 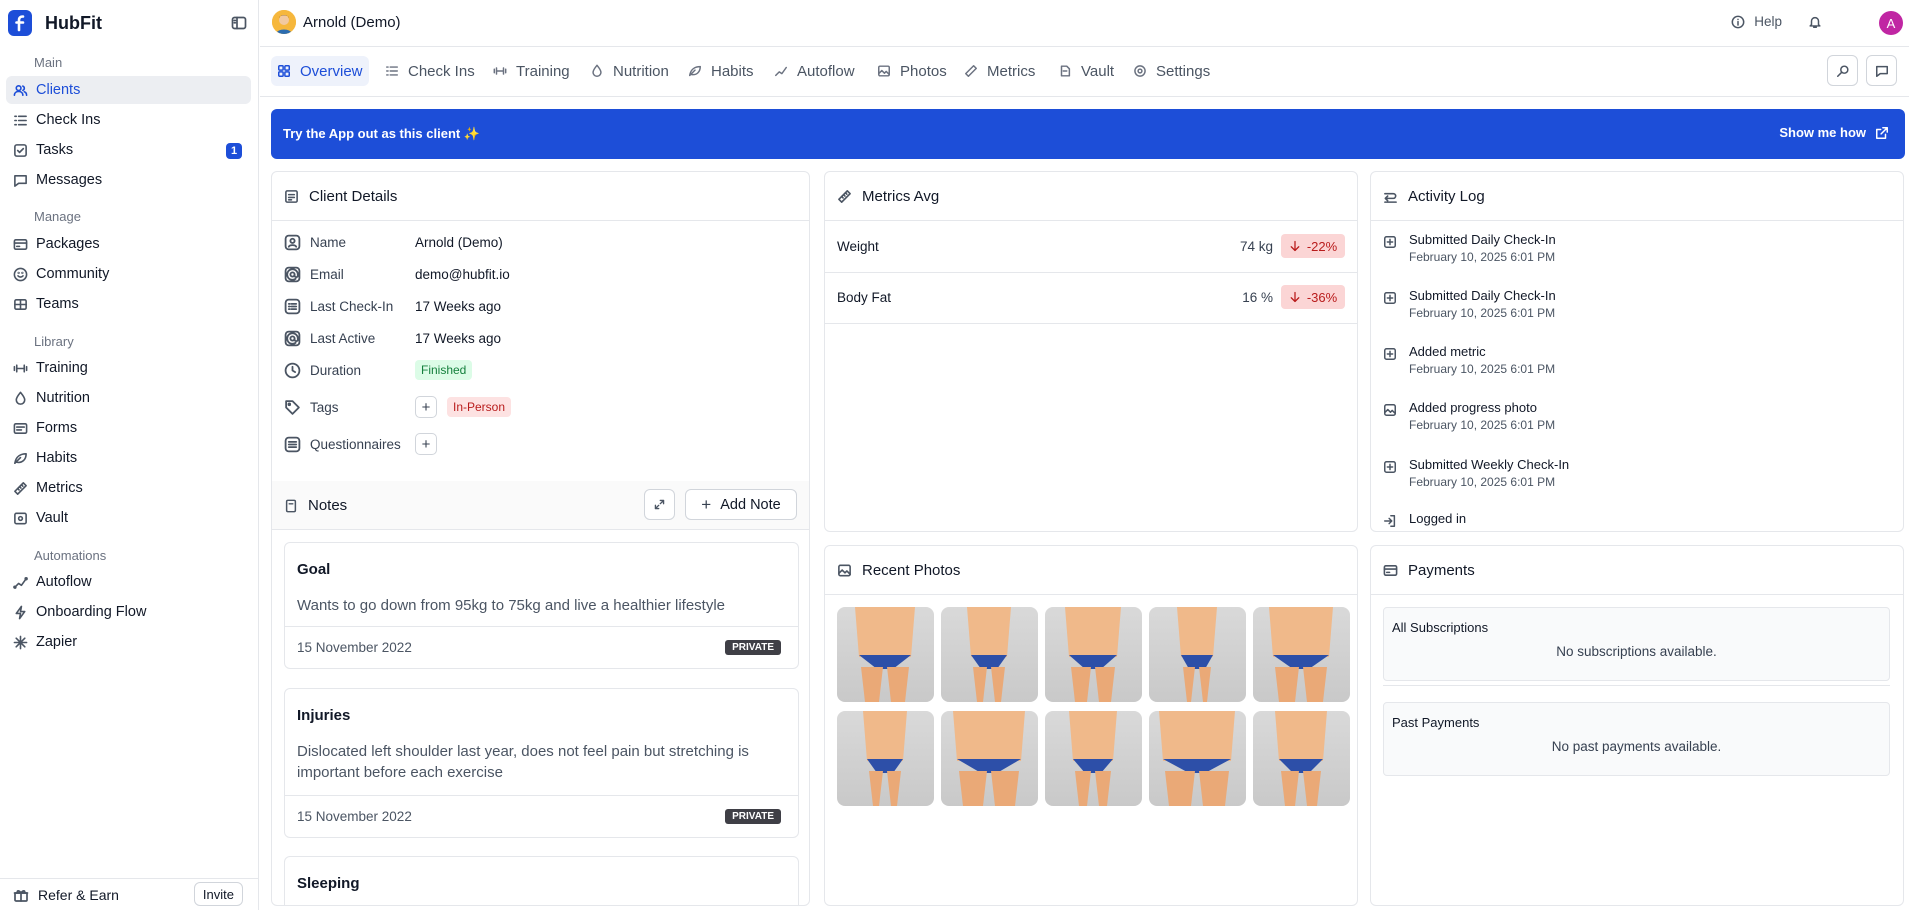 What do you see at coordinates (55, 150) in the screenshot?
I see `sidebar-item-label: Tasks` at bounding box center [55, 150].